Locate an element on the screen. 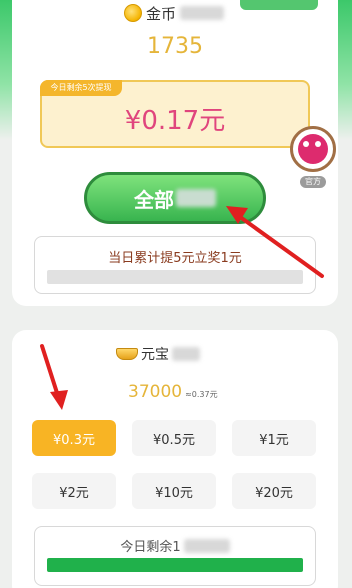 The width and height of the screenshot is (352, 588). yuanbao-value: ≈0.37元 is located at coordinates (201, 394).